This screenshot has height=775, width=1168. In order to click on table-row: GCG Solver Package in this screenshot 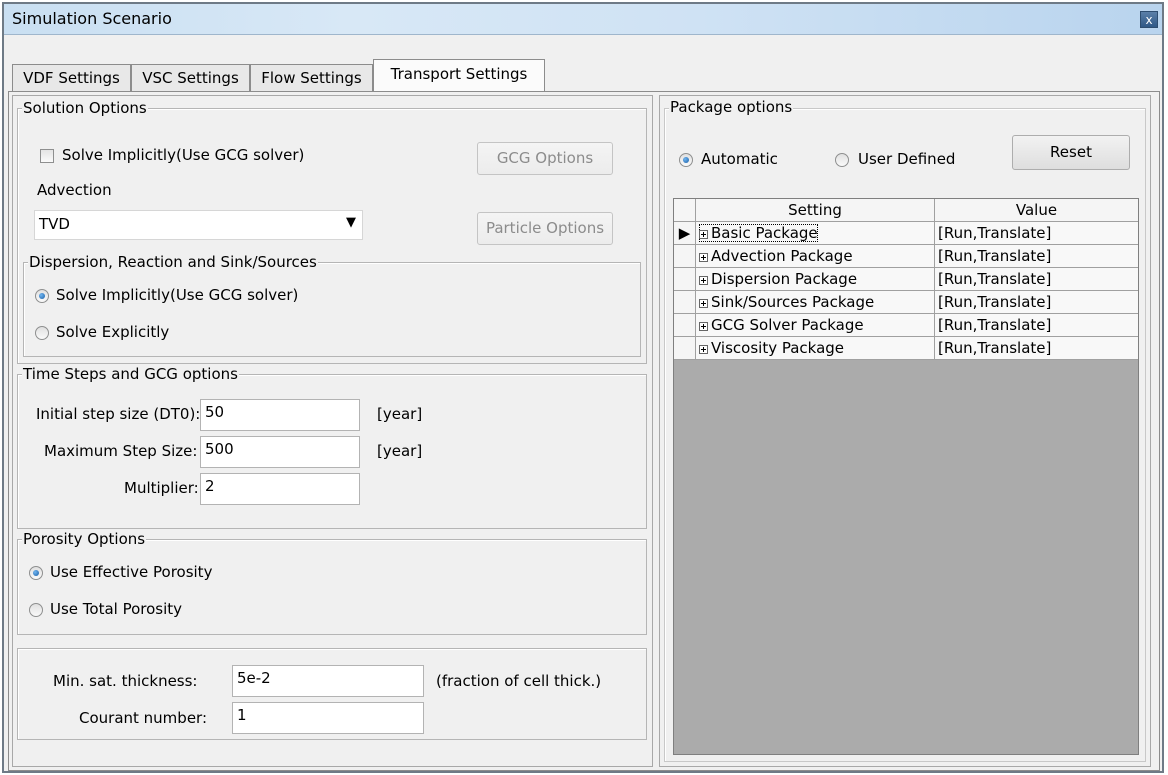, I will do `click(815, 325)`.